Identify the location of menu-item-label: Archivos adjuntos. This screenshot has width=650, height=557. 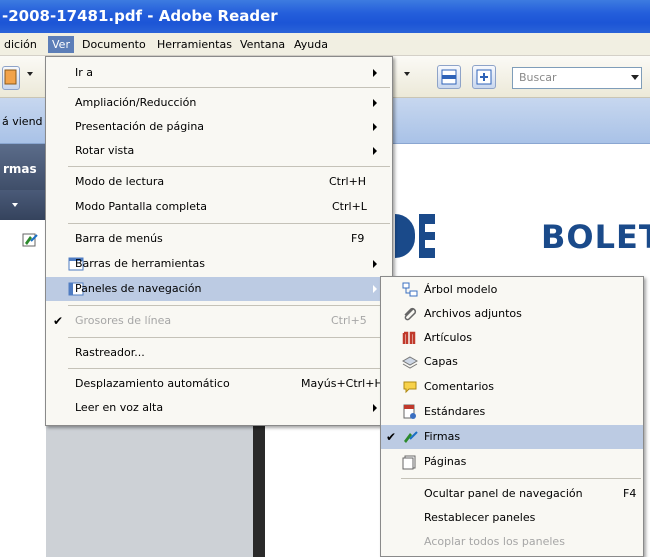
(473, 313).